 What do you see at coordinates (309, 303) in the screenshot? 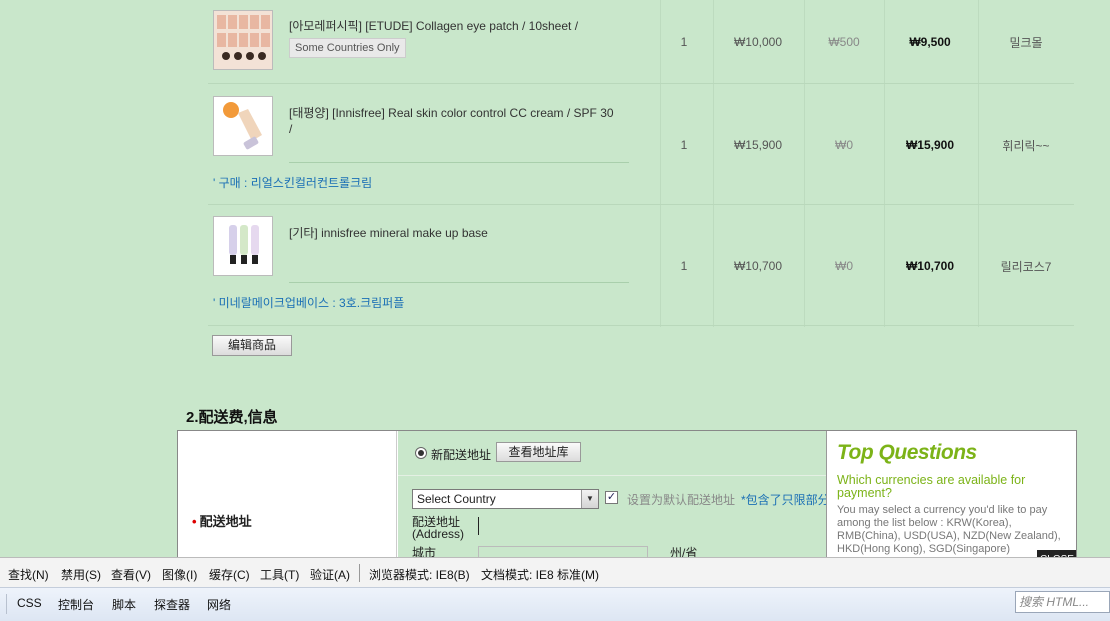
I see `product-option: ' 미네랄메이크업베이스 : 3호.크림퍼플` at bounding box center [309, 303].